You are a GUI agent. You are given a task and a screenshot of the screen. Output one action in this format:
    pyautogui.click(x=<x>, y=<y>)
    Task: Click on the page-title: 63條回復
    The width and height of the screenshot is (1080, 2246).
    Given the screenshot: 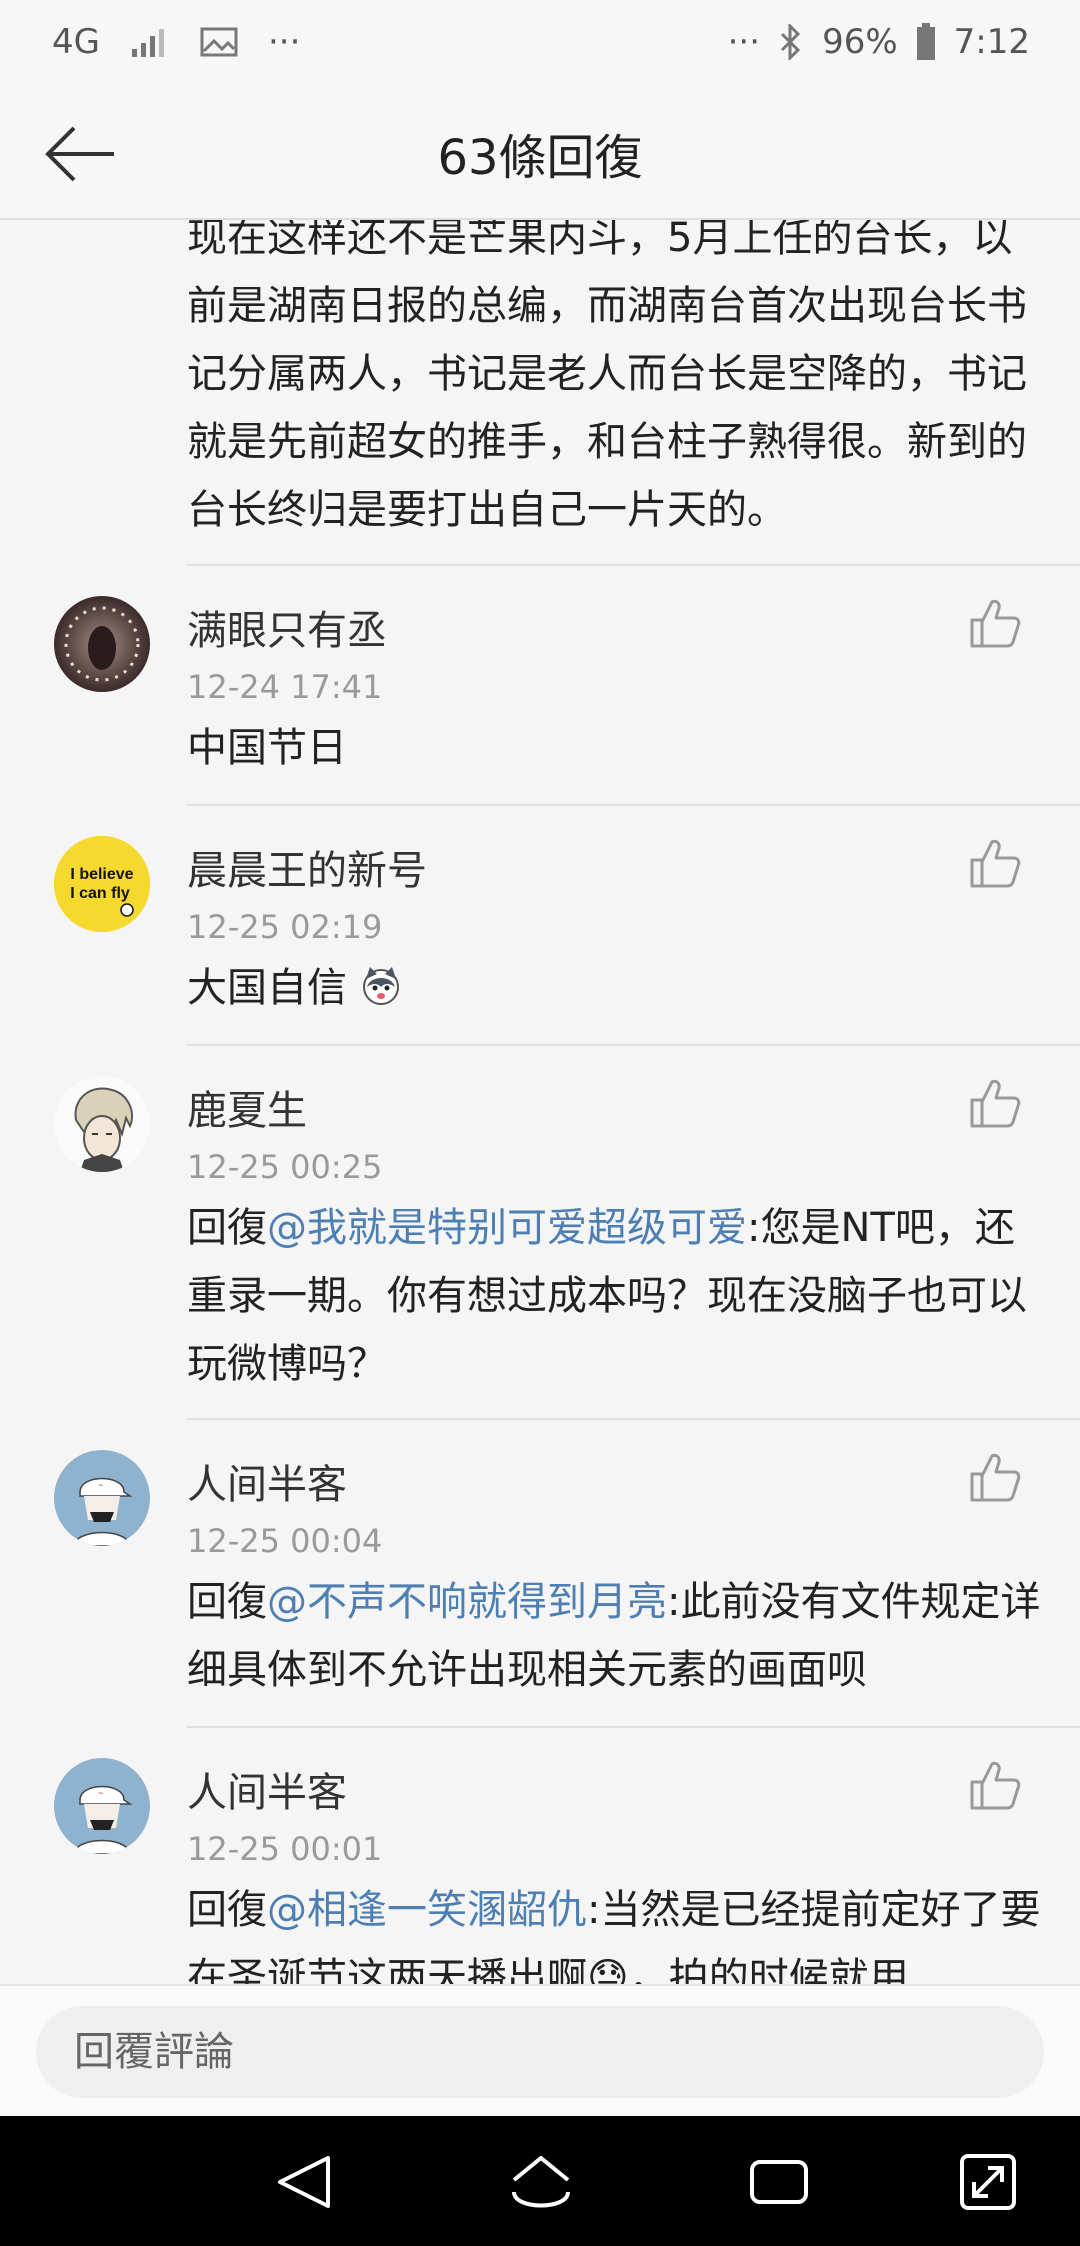 What is the action you would take?
    pyautogui.click(x=540, y=158)
    